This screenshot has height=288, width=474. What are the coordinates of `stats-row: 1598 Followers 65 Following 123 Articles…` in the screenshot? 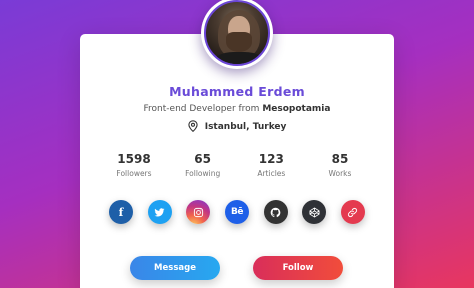 It's located at (237, 167).